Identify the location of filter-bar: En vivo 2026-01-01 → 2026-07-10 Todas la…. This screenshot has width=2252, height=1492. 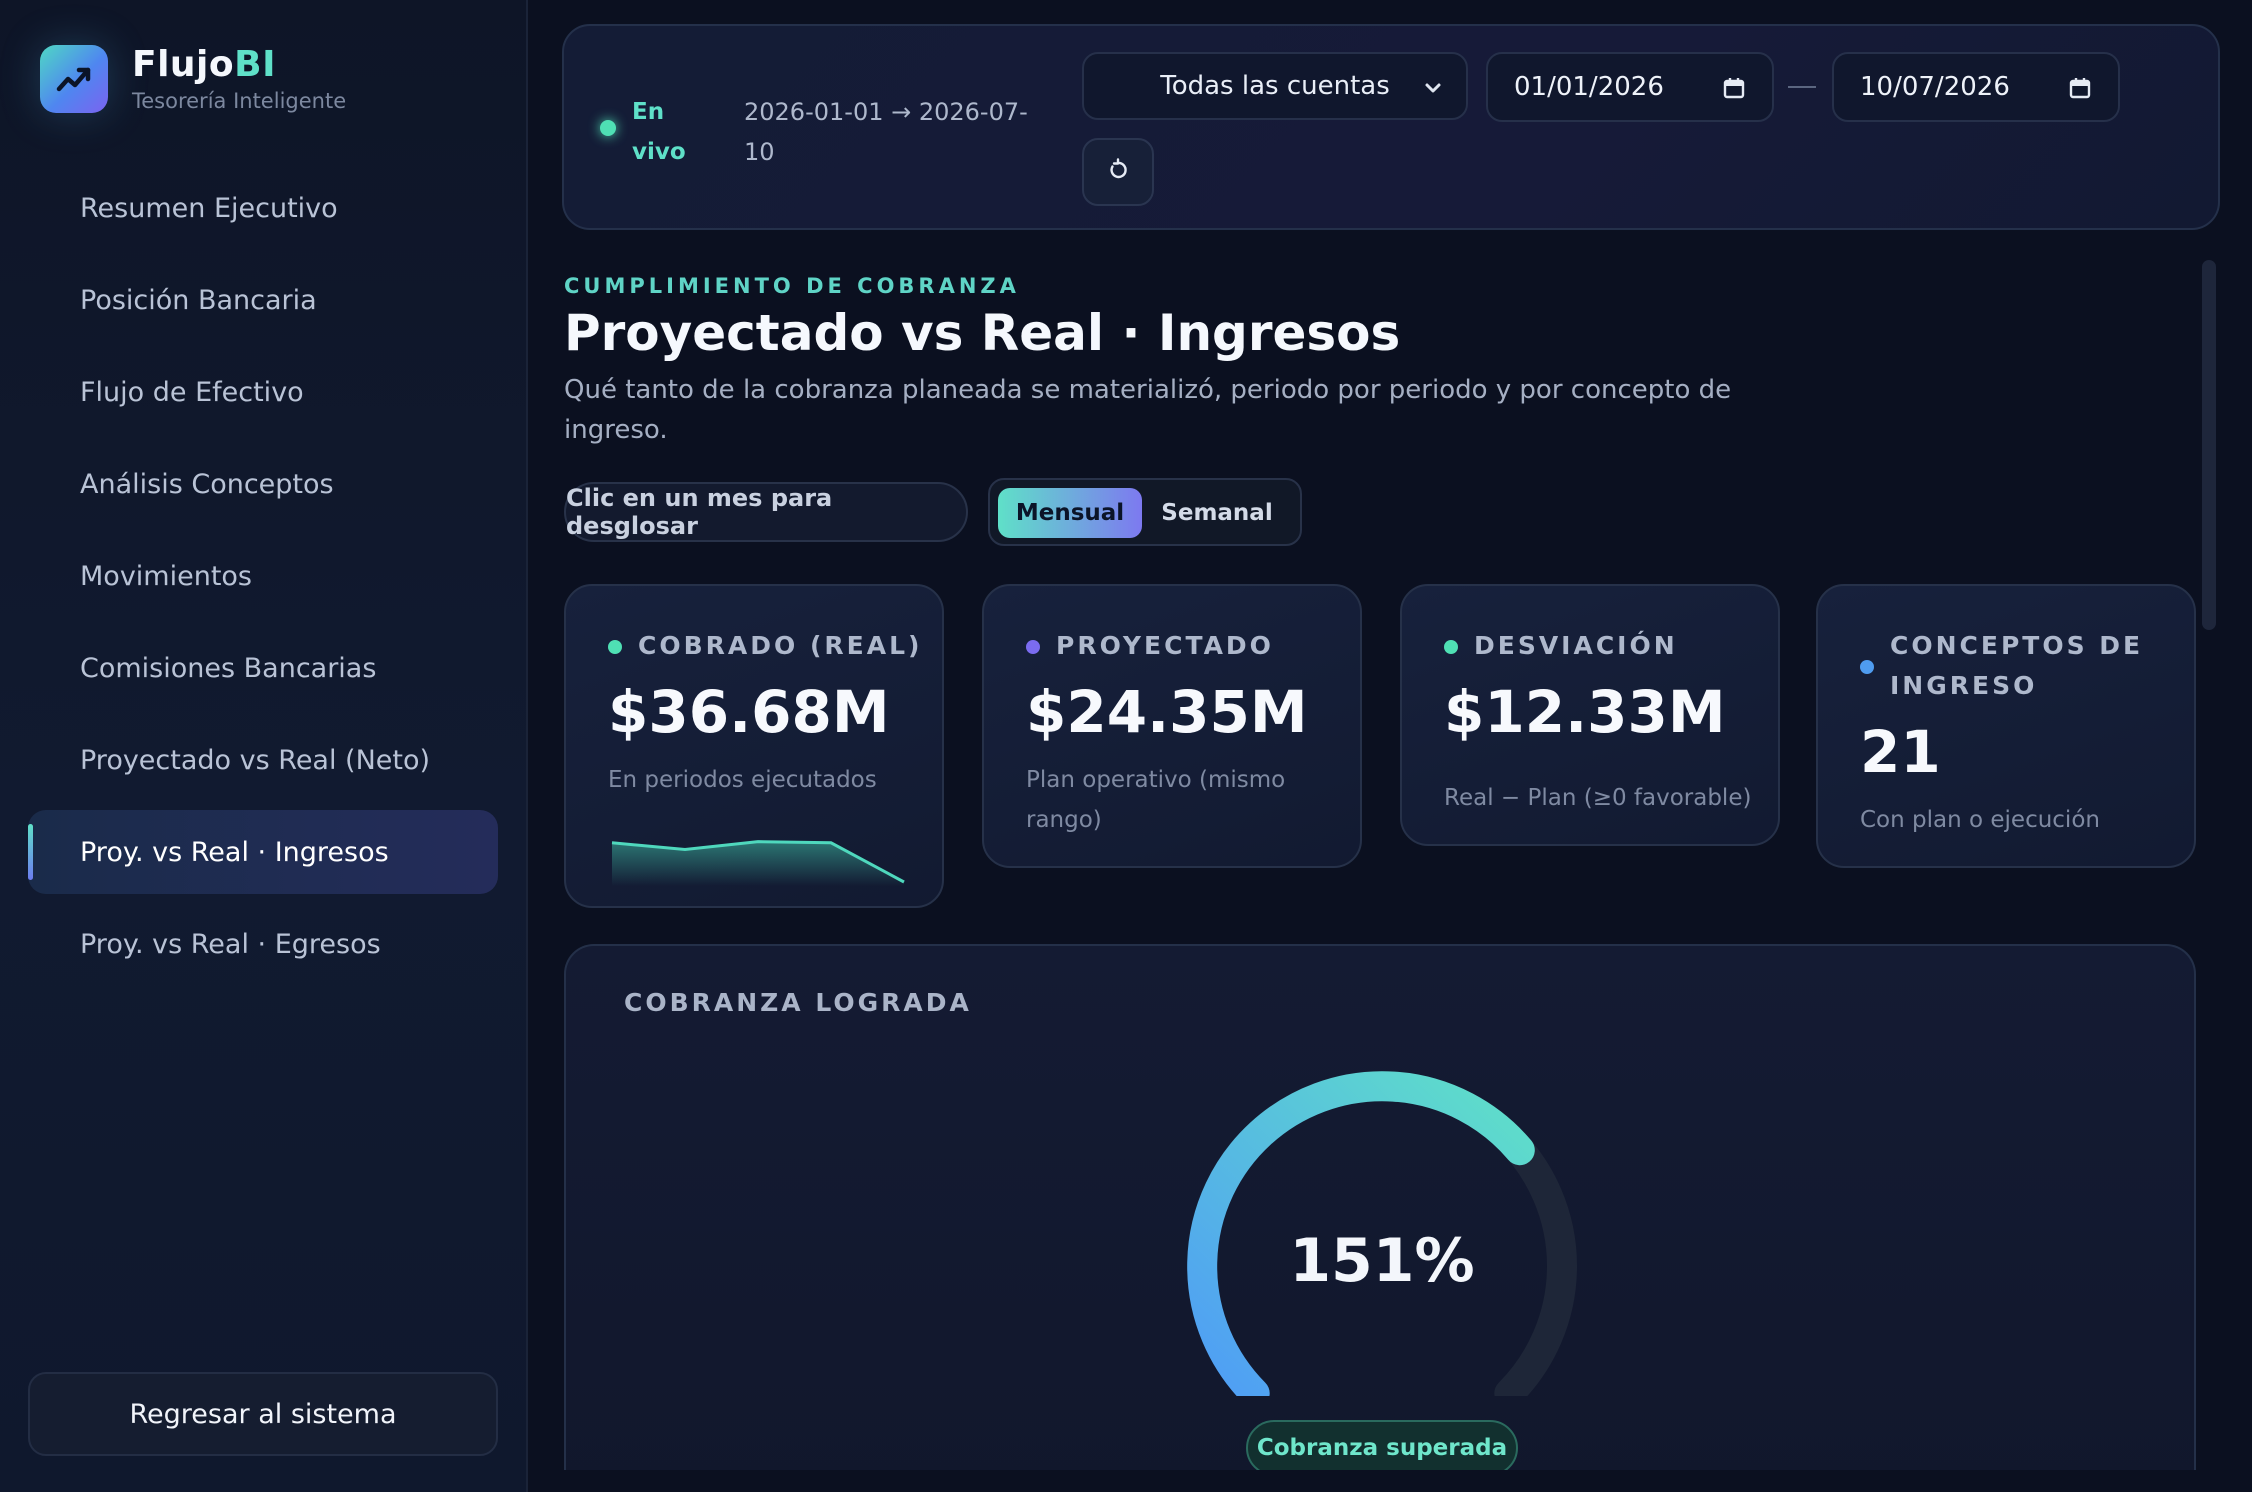
(1391, 127).